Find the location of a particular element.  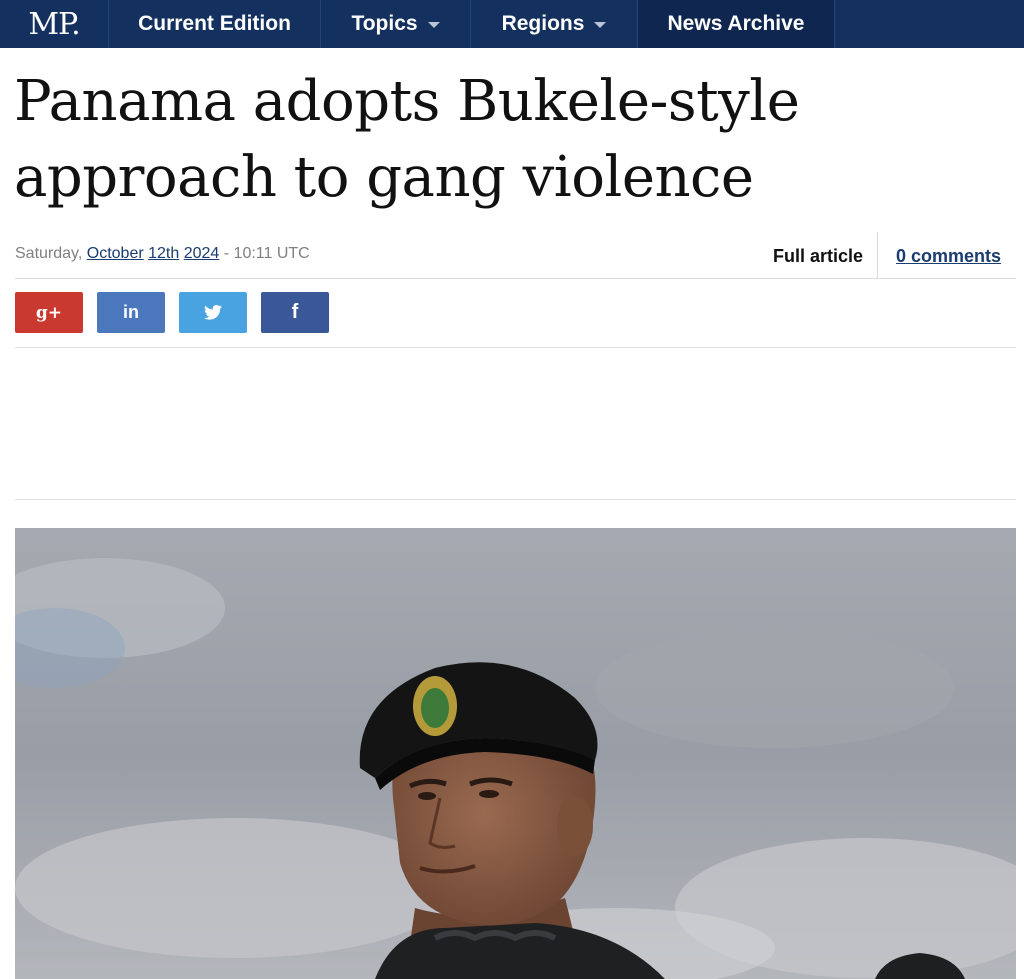

nav-regions: Regions is located at coordinates (554, 24).